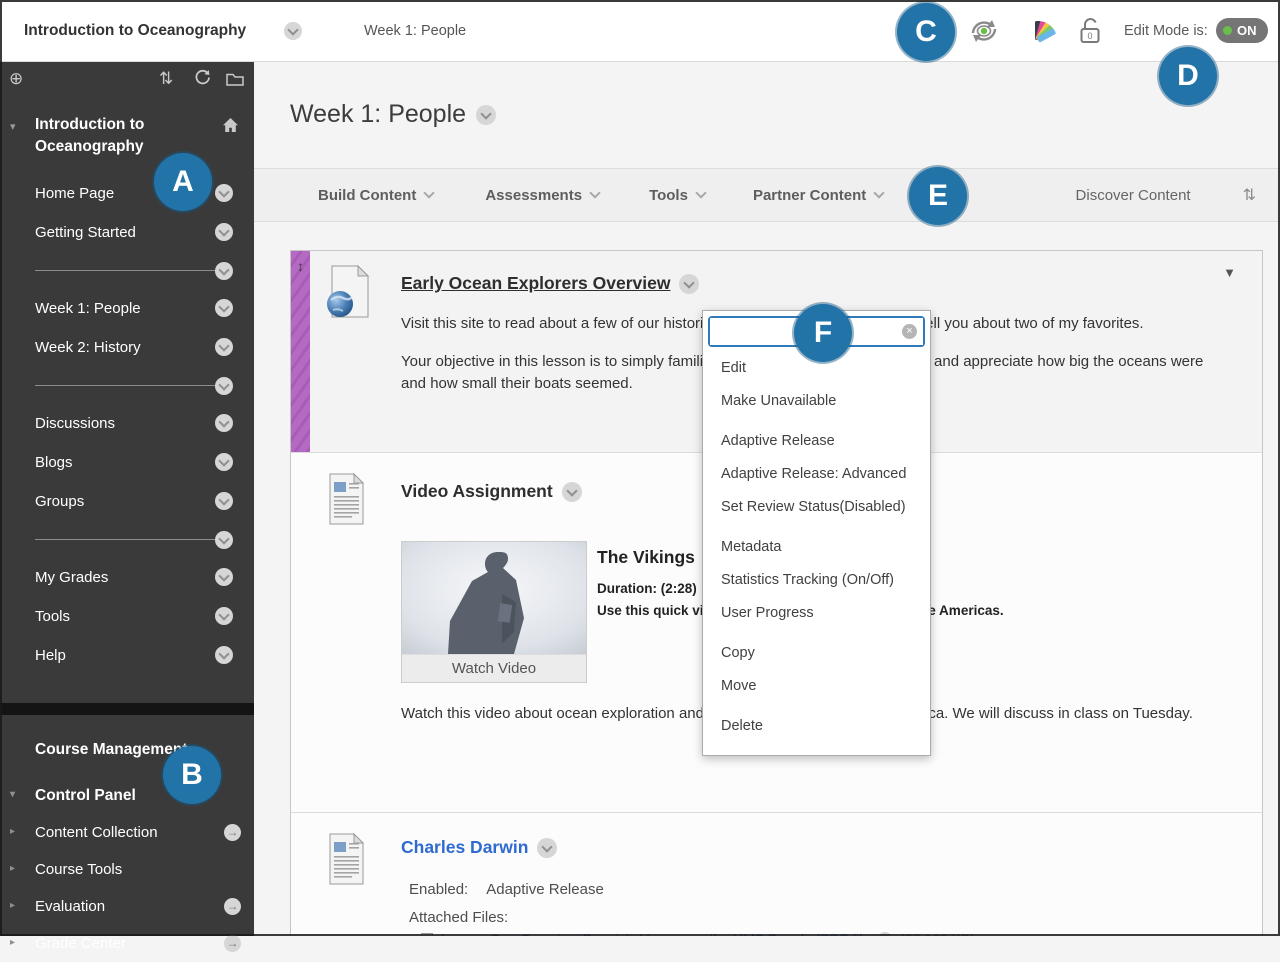 This screenshot has height=962, width=1280. What do you see at coordinates (678, 195) in the screenshot?
I see `tools-button: Tools` at bounding box center [678, 195].